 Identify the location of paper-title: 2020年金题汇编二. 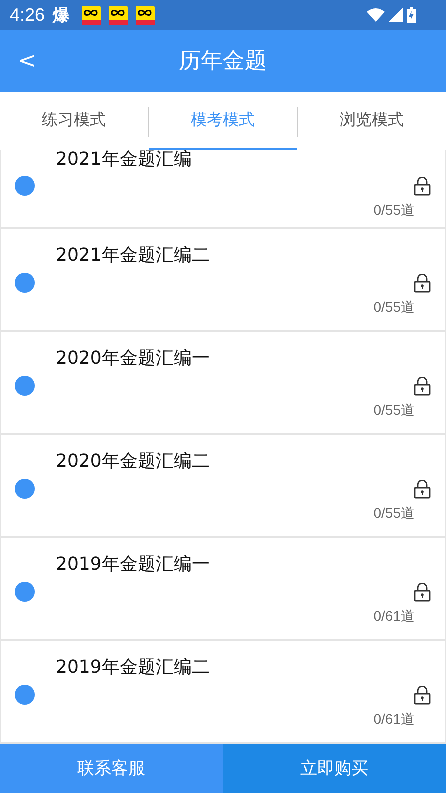
(133, 461).